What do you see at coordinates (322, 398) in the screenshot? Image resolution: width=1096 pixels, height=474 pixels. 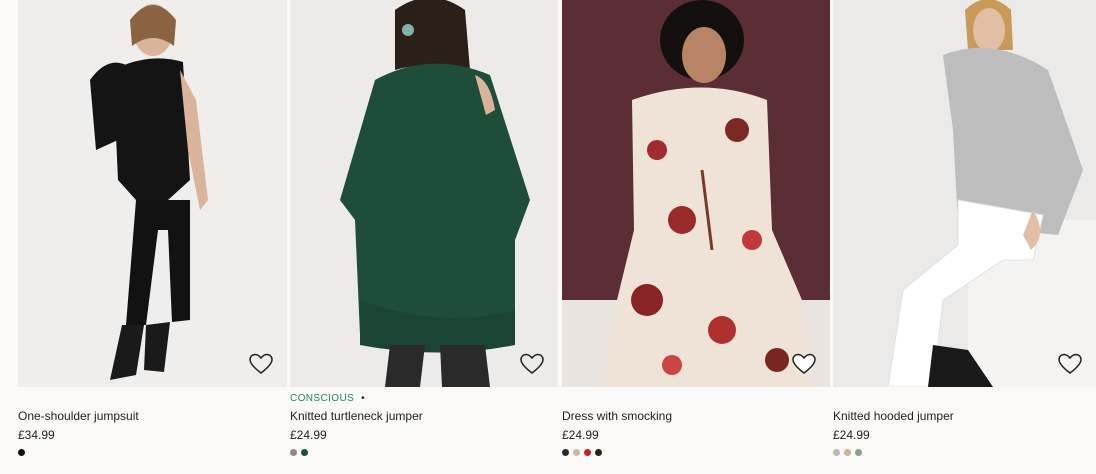 I see `conscious-tag: CONSCIOUS` at bounding box center [322, 398].